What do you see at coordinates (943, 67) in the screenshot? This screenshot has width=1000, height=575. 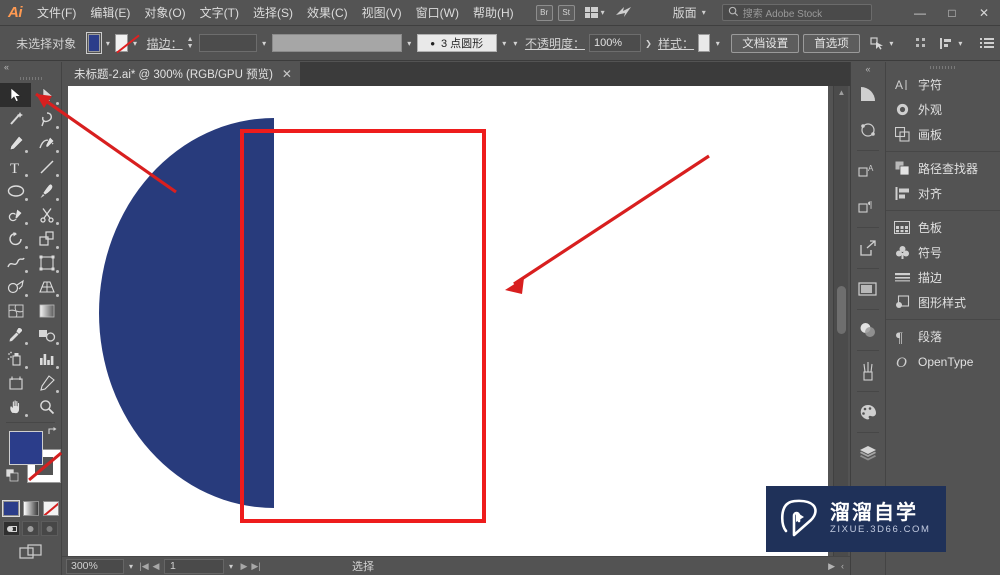 I see `panel-grip` at bounding box center [943, 67].